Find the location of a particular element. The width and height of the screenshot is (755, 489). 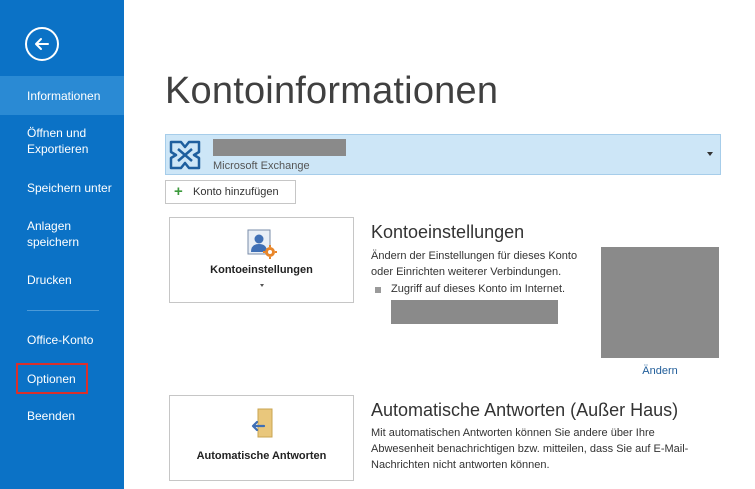

sidebar-item-label: Office-Konto is located at coordinates (60, 340).